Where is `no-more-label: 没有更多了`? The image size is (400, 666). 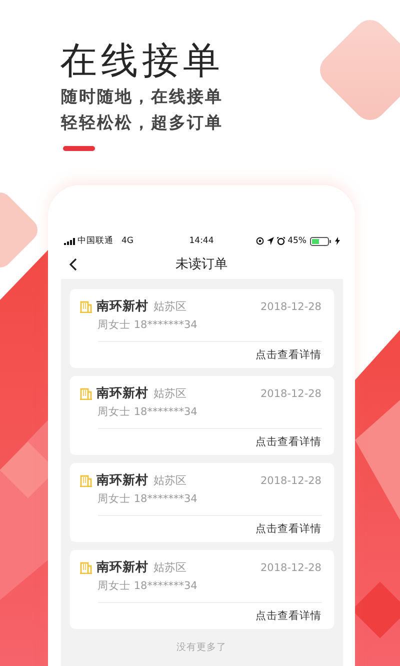 no-more-label: 没有更多了 is located at coordinates (201, 647).